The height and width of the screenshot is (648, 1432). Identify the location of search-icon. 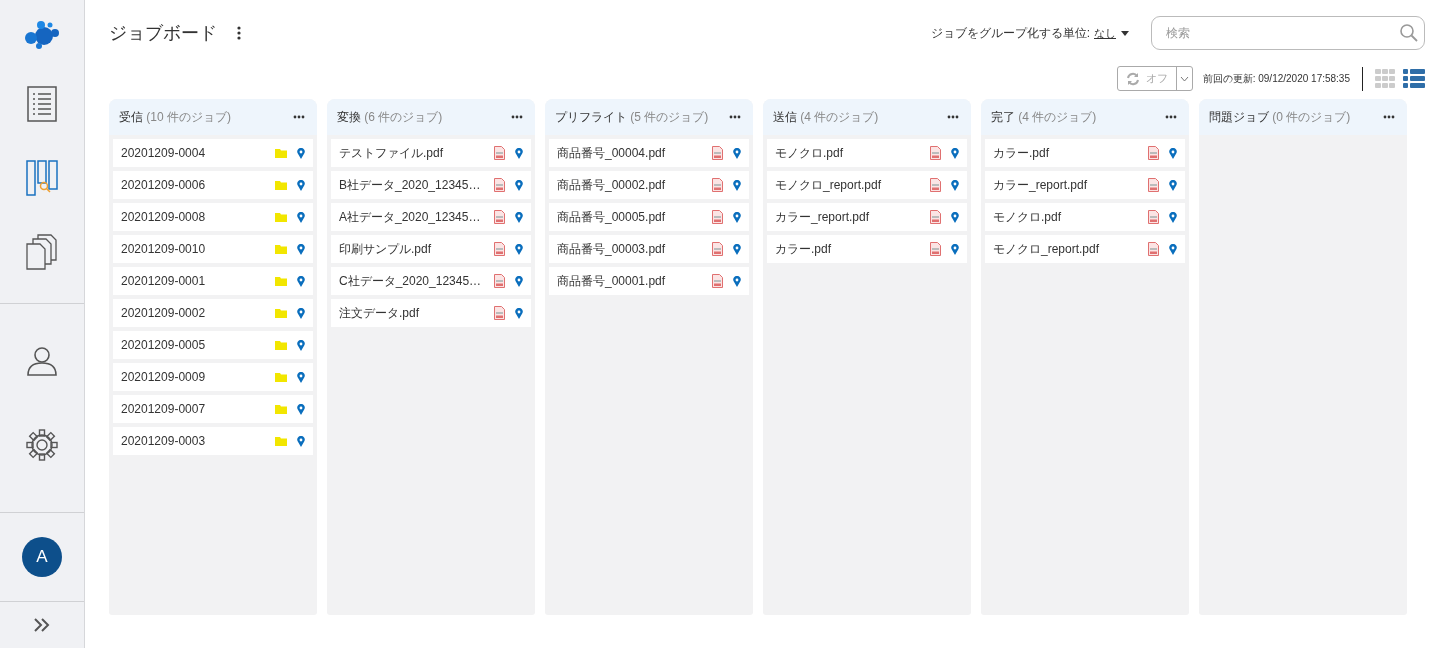
(1409, 33).